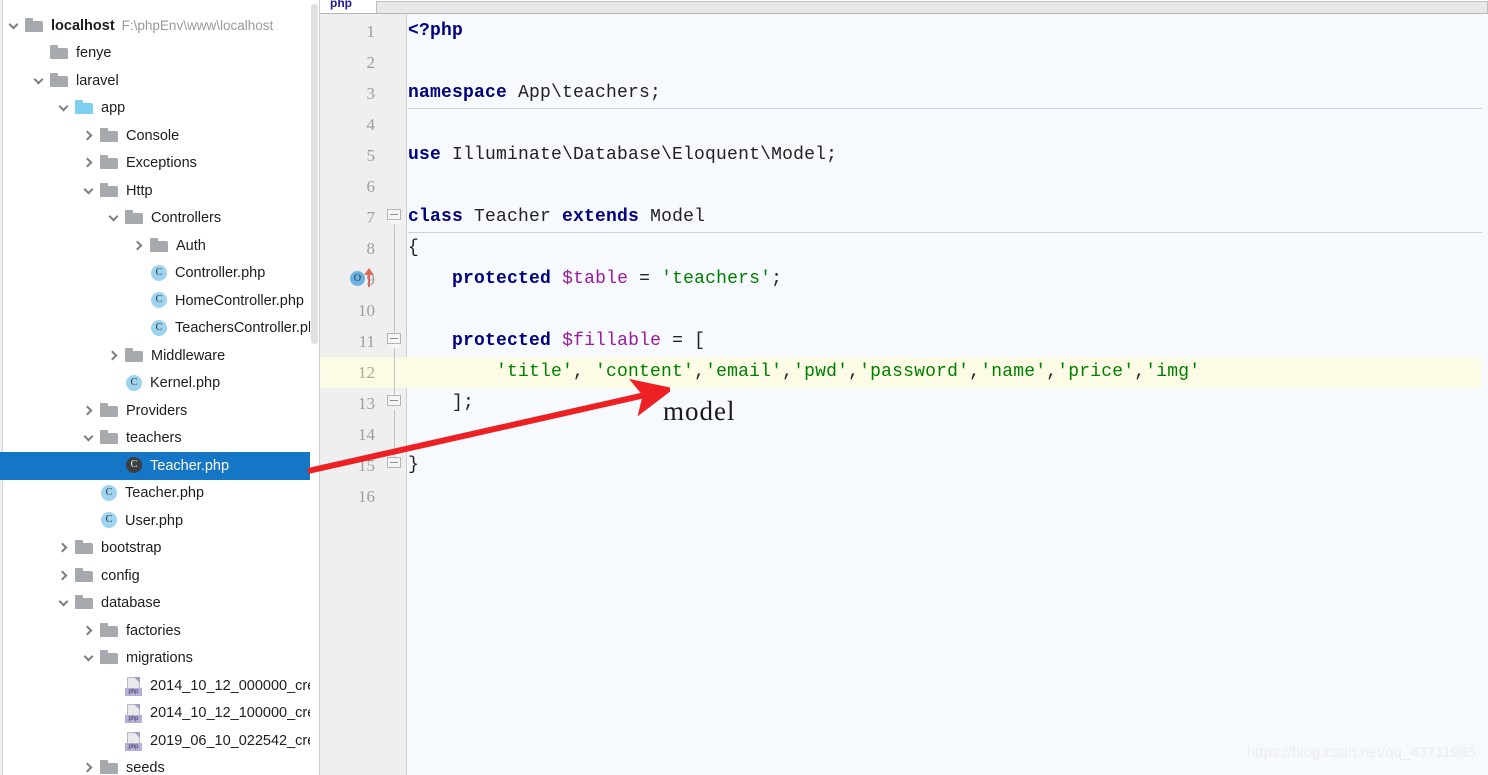 The image size is (1488, 775). Describe the element at coordinates (159, 604) in the screenshot. I see `tree-item-database: database` at that location.